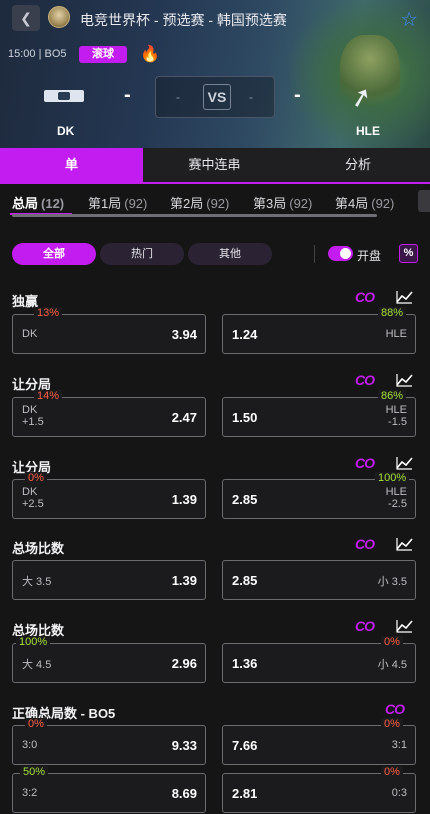  What do you see at coordinates (392, 582) in the screenshot?
I see `selection-label: 小 3.5` at bounding box center [392, 582].